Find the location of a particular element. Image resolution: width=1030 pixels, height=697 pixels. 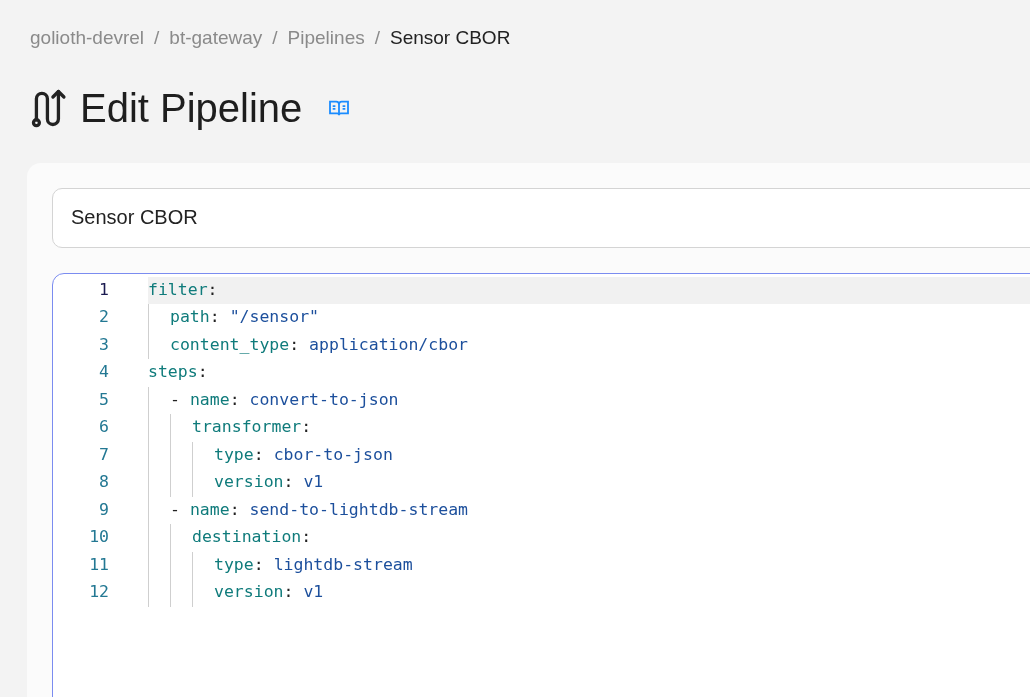

code-line: steps: is located at coordinates (178, 372).